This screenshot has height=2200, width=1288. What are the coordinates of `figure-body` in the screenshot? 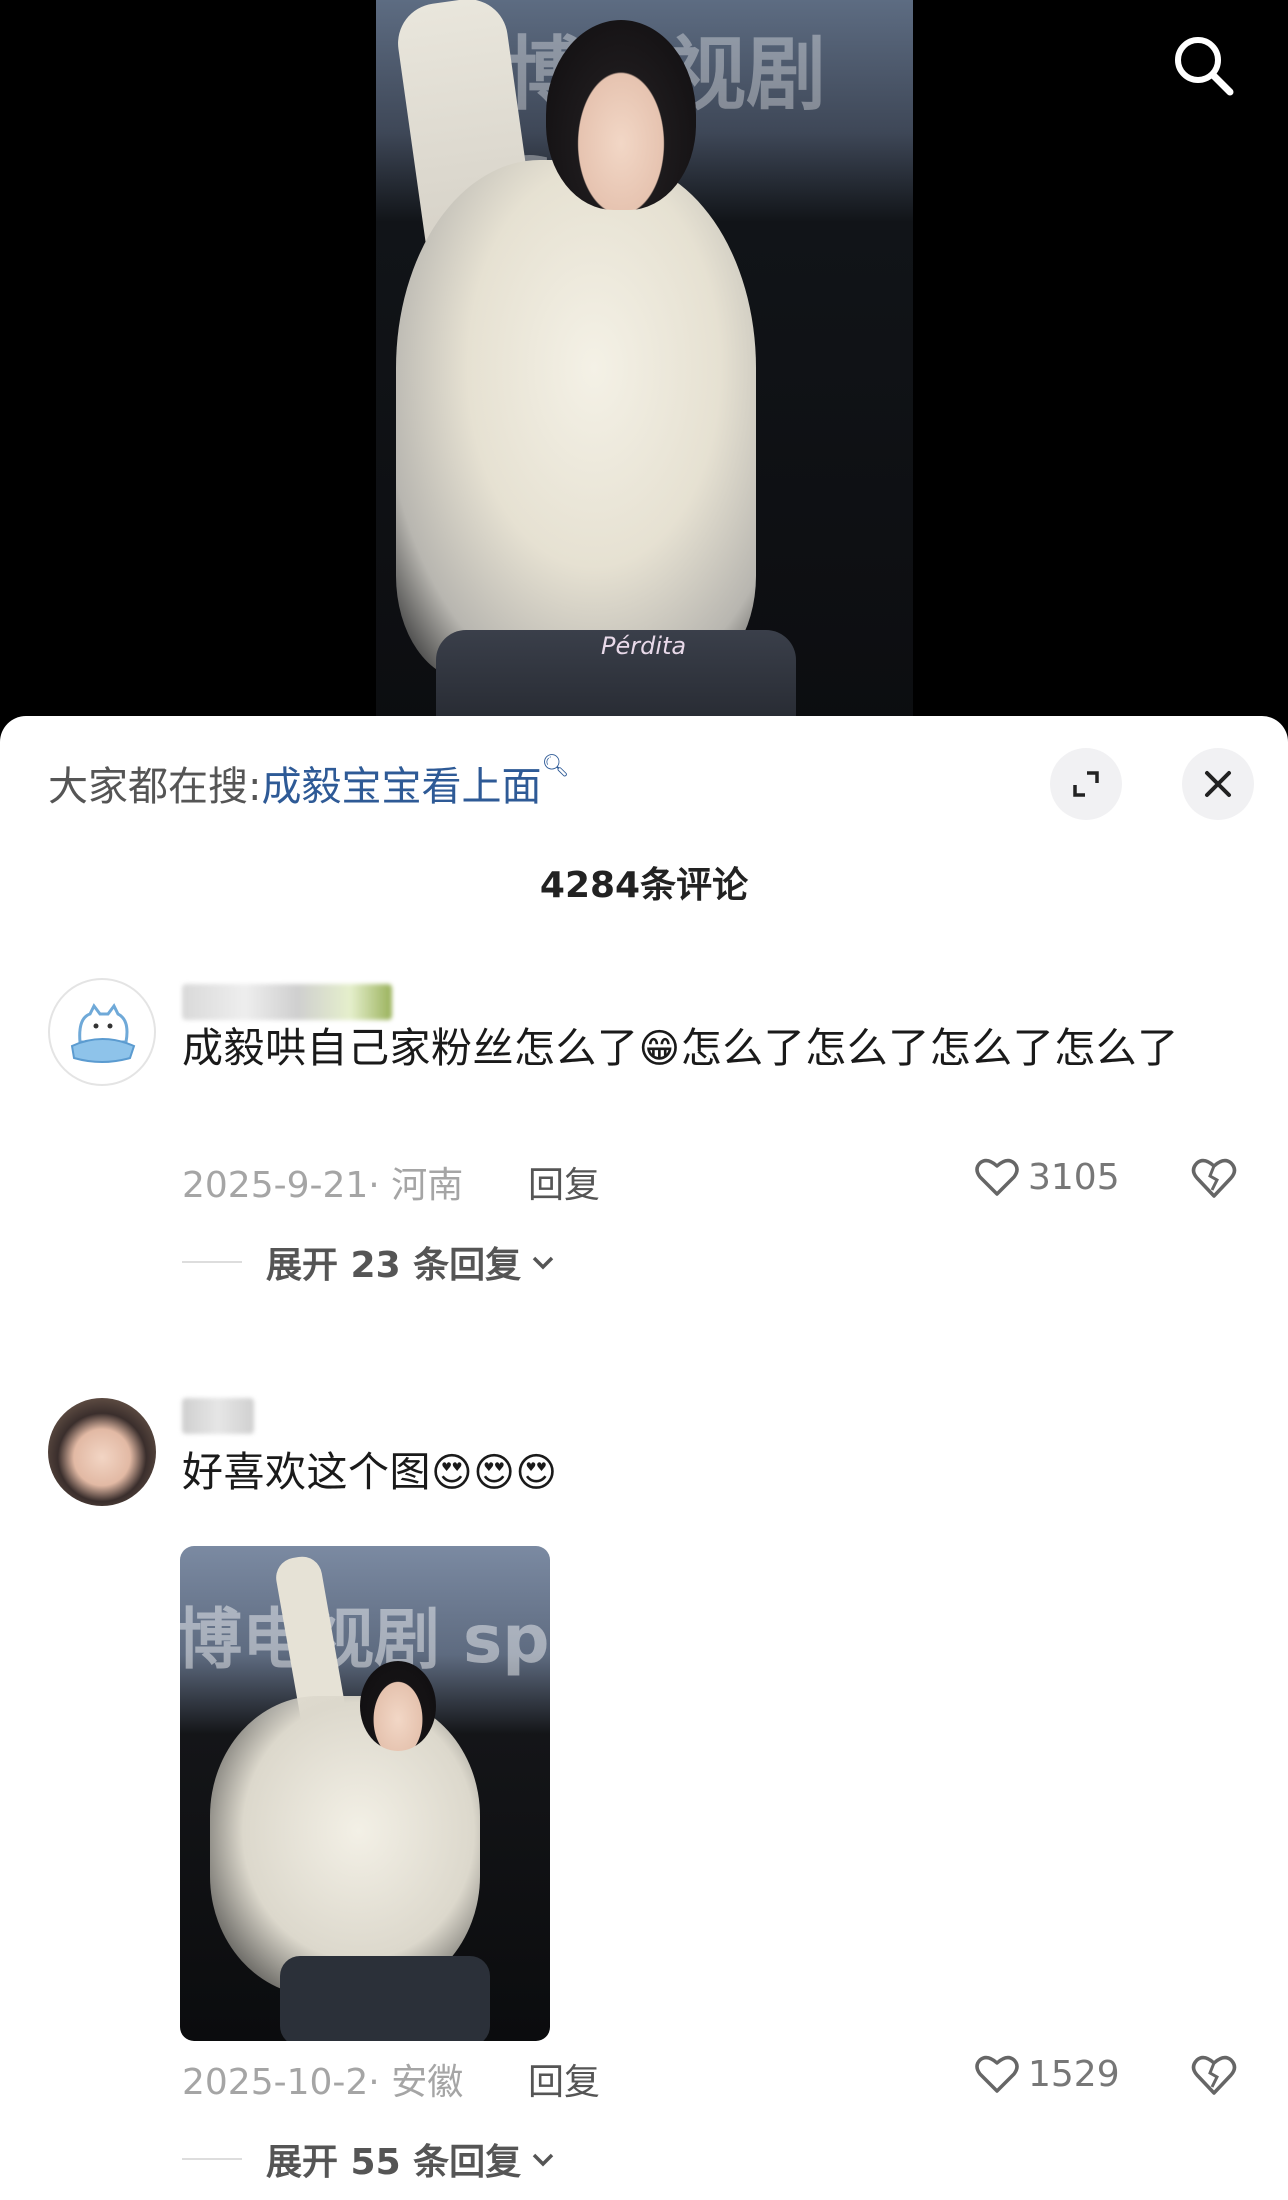 It's located at (576, 420).